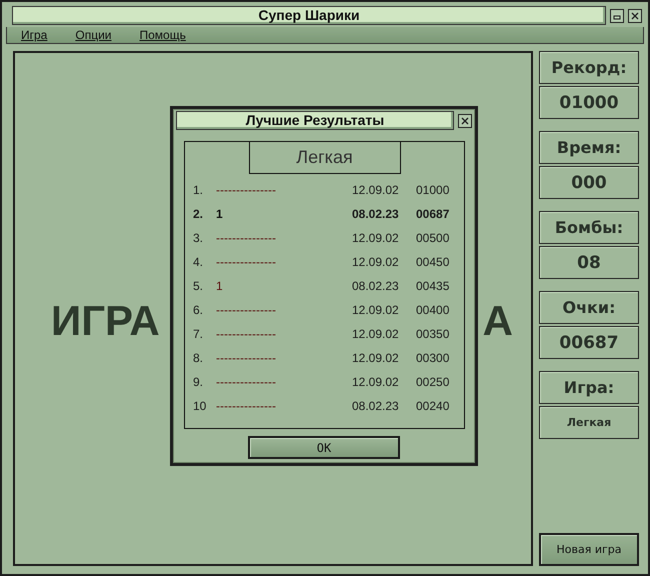  What do you see at coordinates (198, 262) in the screenshot?
I see `score-rank: 4.` at bounding box center [198, 262].